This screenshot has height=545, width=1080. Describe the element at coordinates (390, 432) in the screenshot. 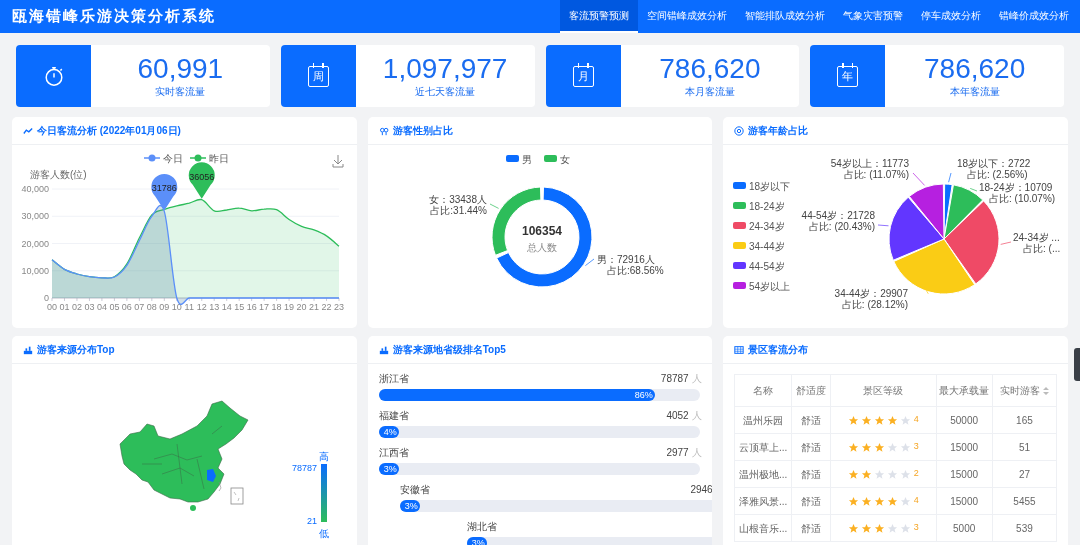

I see `percent-label: 4%` at that location.